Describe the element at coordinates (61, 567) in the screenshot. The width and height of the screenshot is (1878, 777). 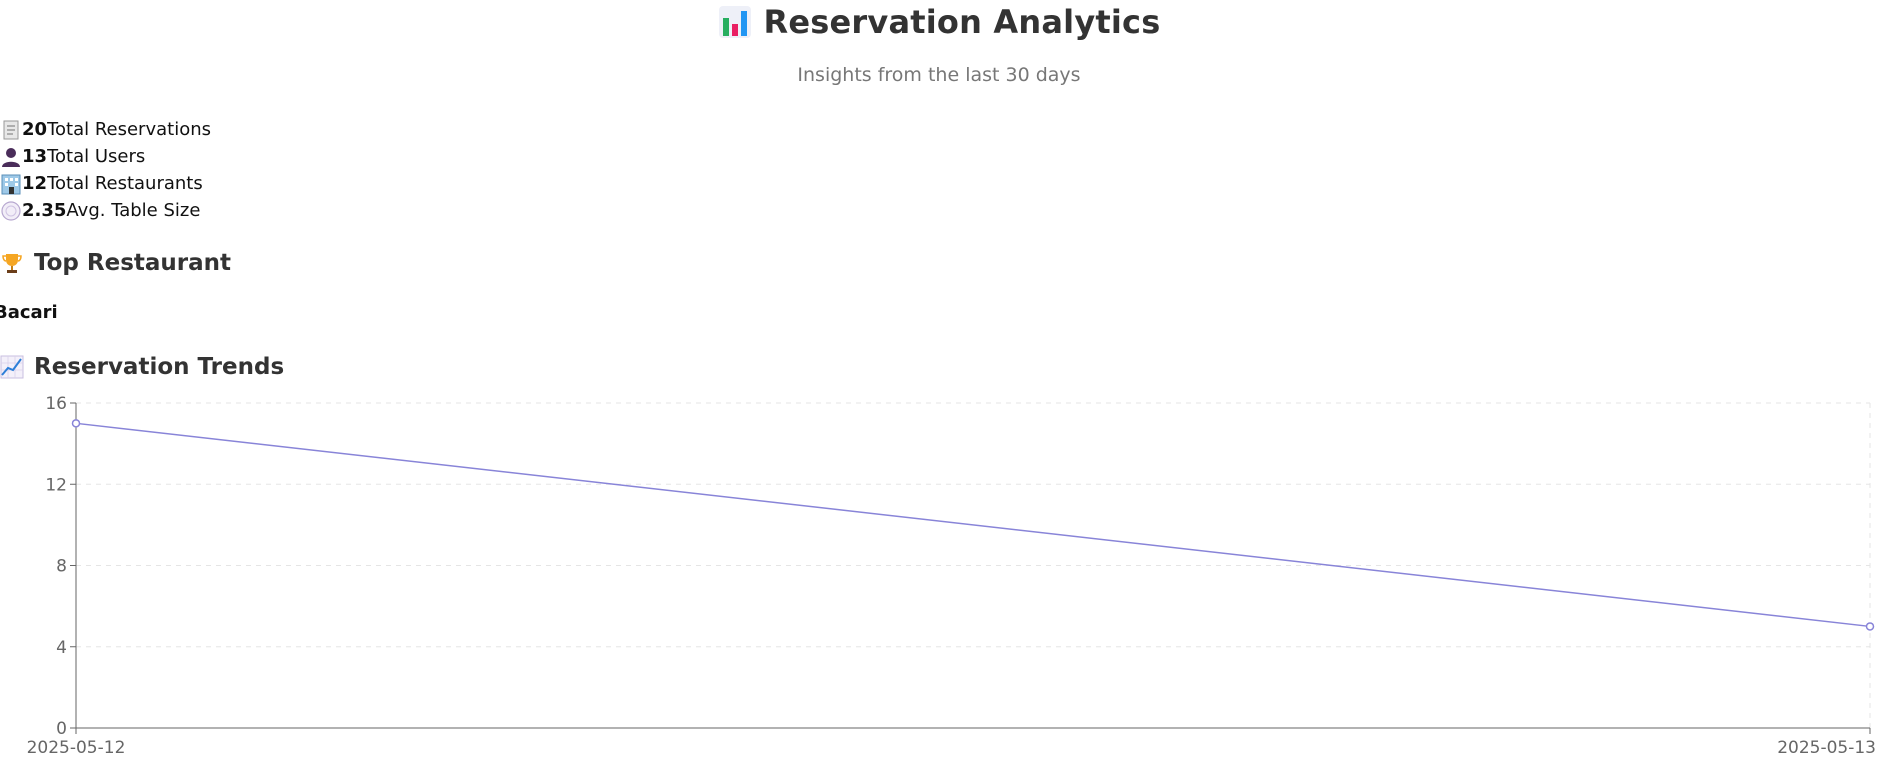
I see `y-tick-label: 8` at that location.